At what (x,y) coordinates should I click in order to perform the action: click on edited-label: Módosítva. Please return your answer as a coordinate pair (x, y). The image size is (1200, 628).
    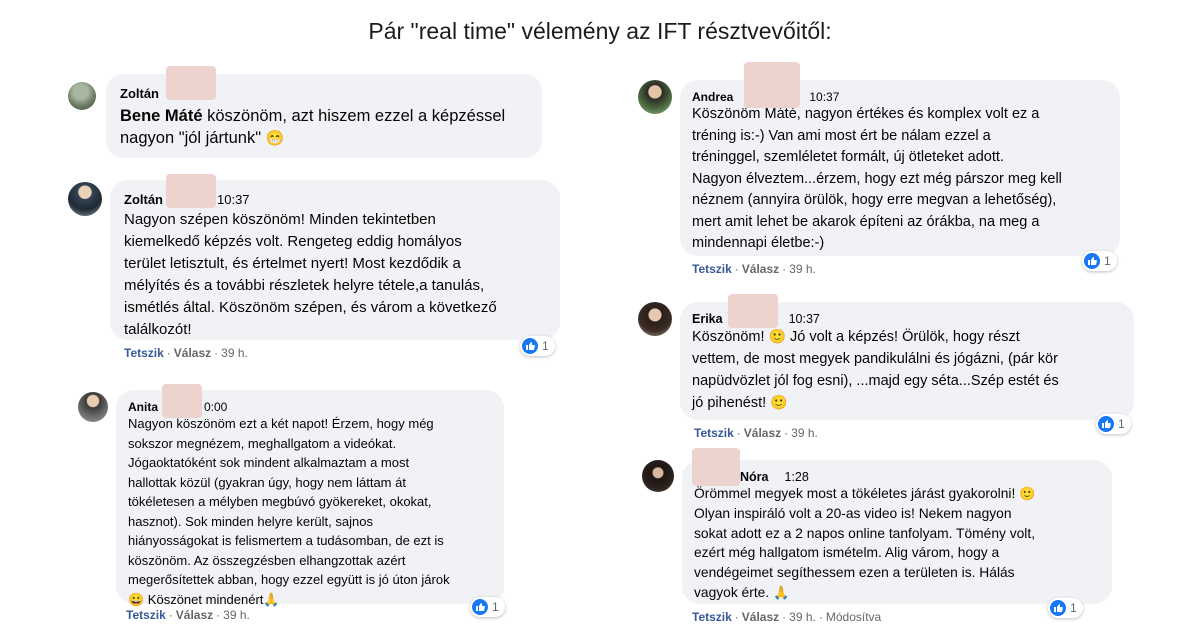
    Looking at the image, I should click on (853, 617).